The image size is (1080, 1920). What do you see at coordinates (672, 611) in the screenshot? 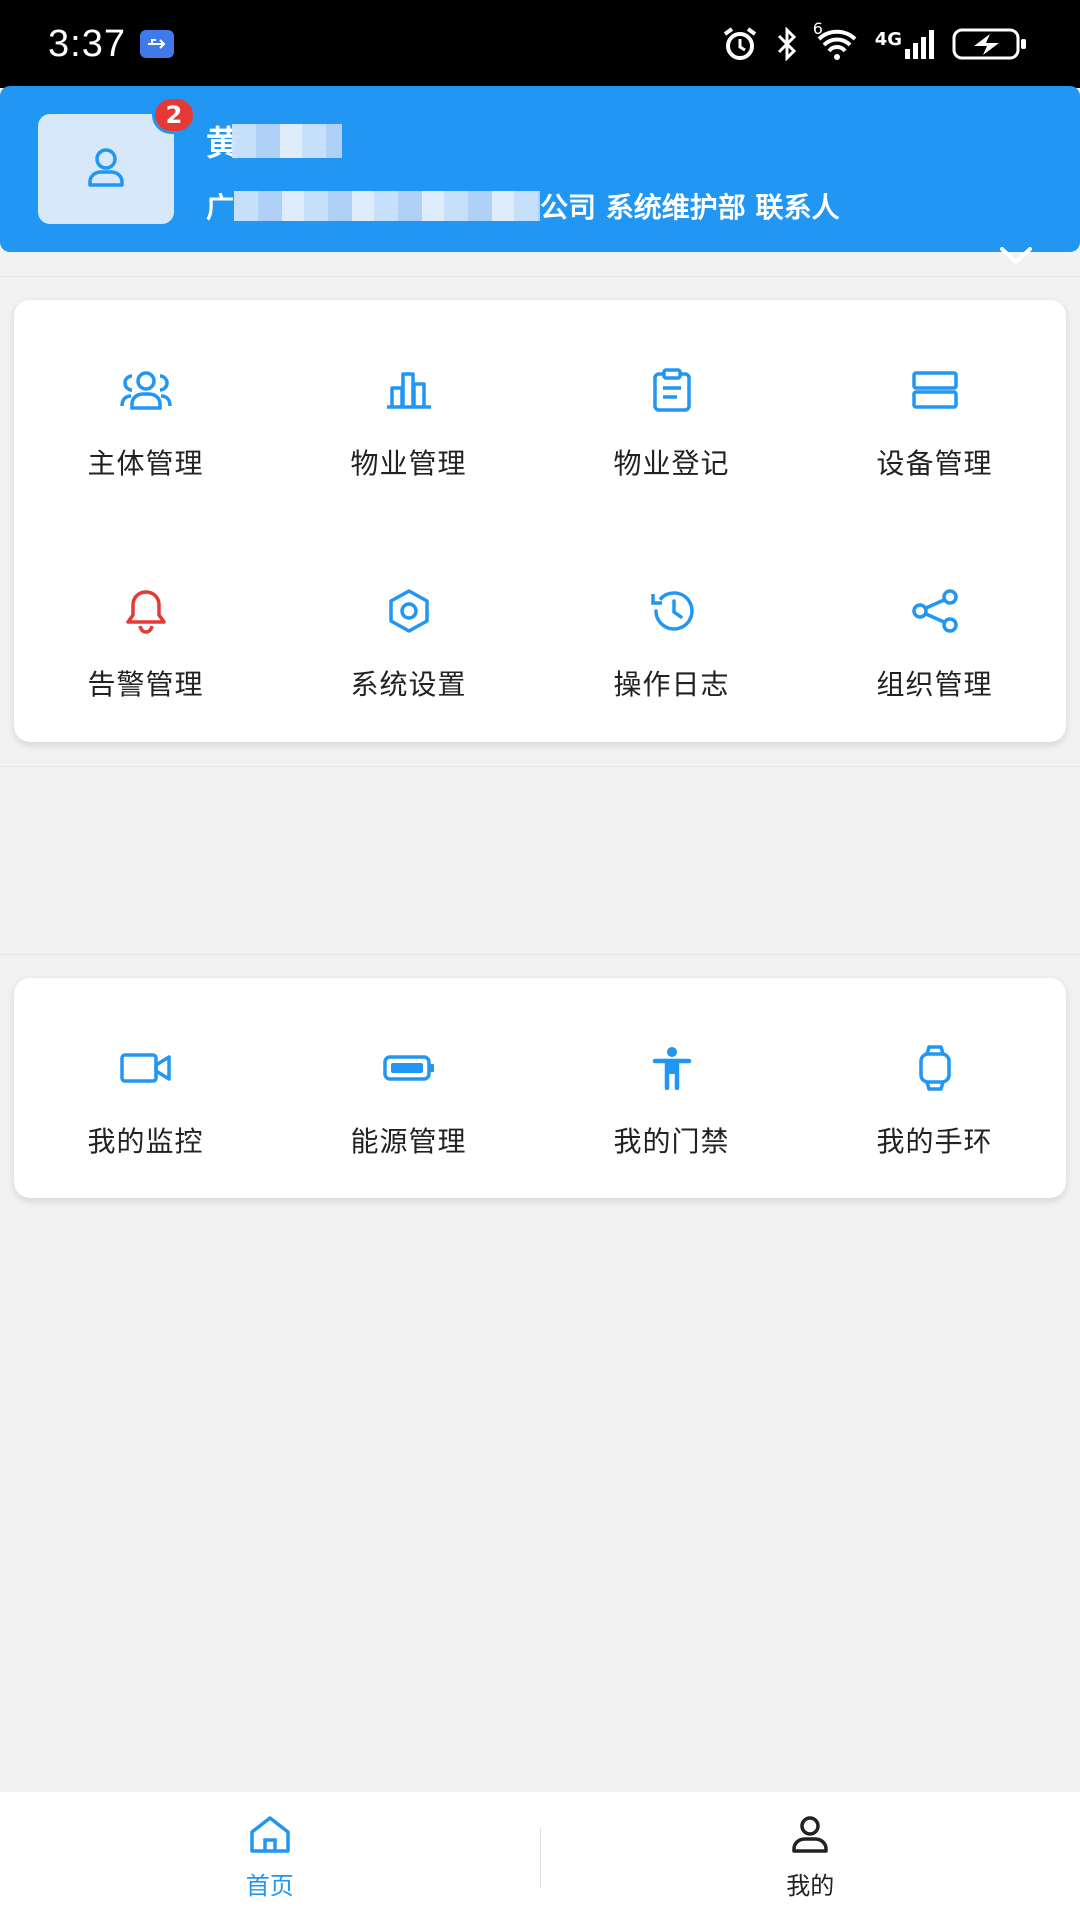
I see `history-icon` at bounding box center [672, 611].